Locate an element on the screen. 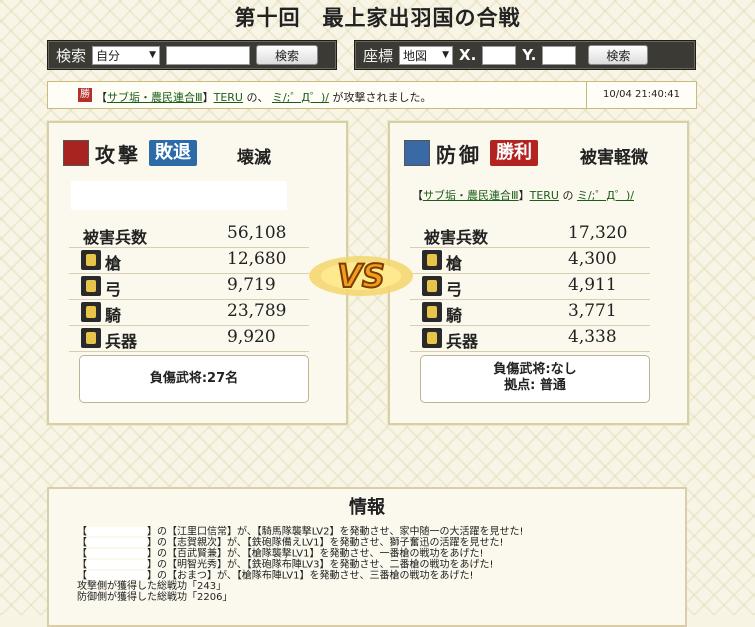 Image resolution: width=755 pixels, height=627 pixels. coordinate-bar: 座標 地図 ▼ X. Y. 検索 is located at coordinates (525, 55).